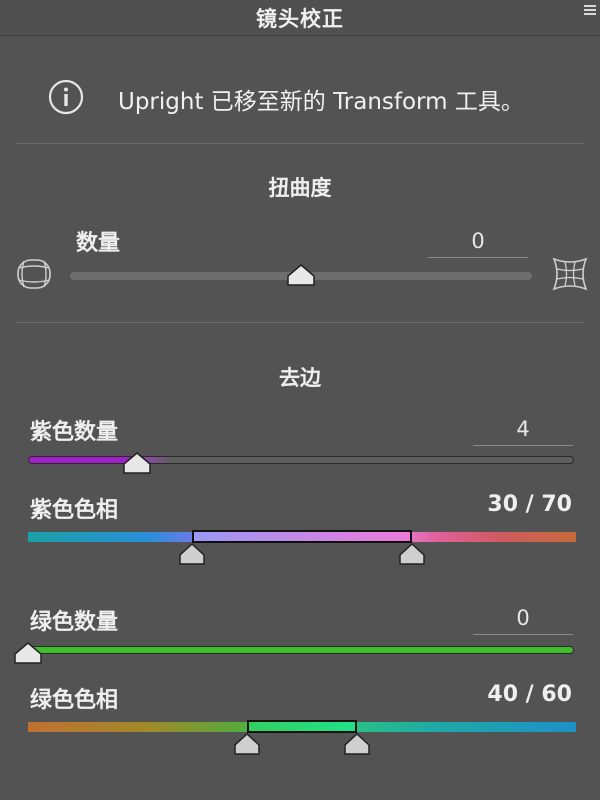  I want to click on barrel-distortion-icon, so click(34, 274).